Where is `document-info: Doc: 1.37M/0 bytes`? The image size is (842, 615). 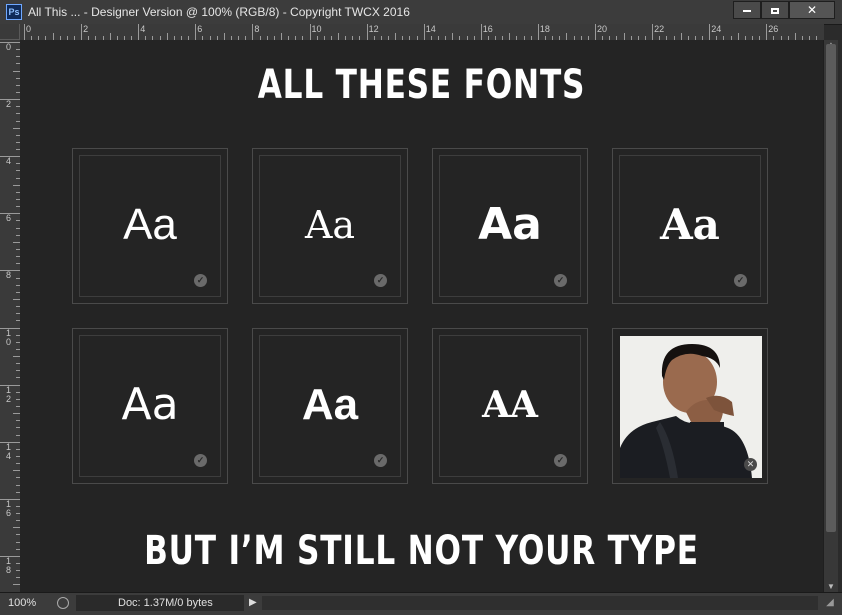
document-info: Doc: 1.37M/0 bytes is located at coordinates (160, 603).